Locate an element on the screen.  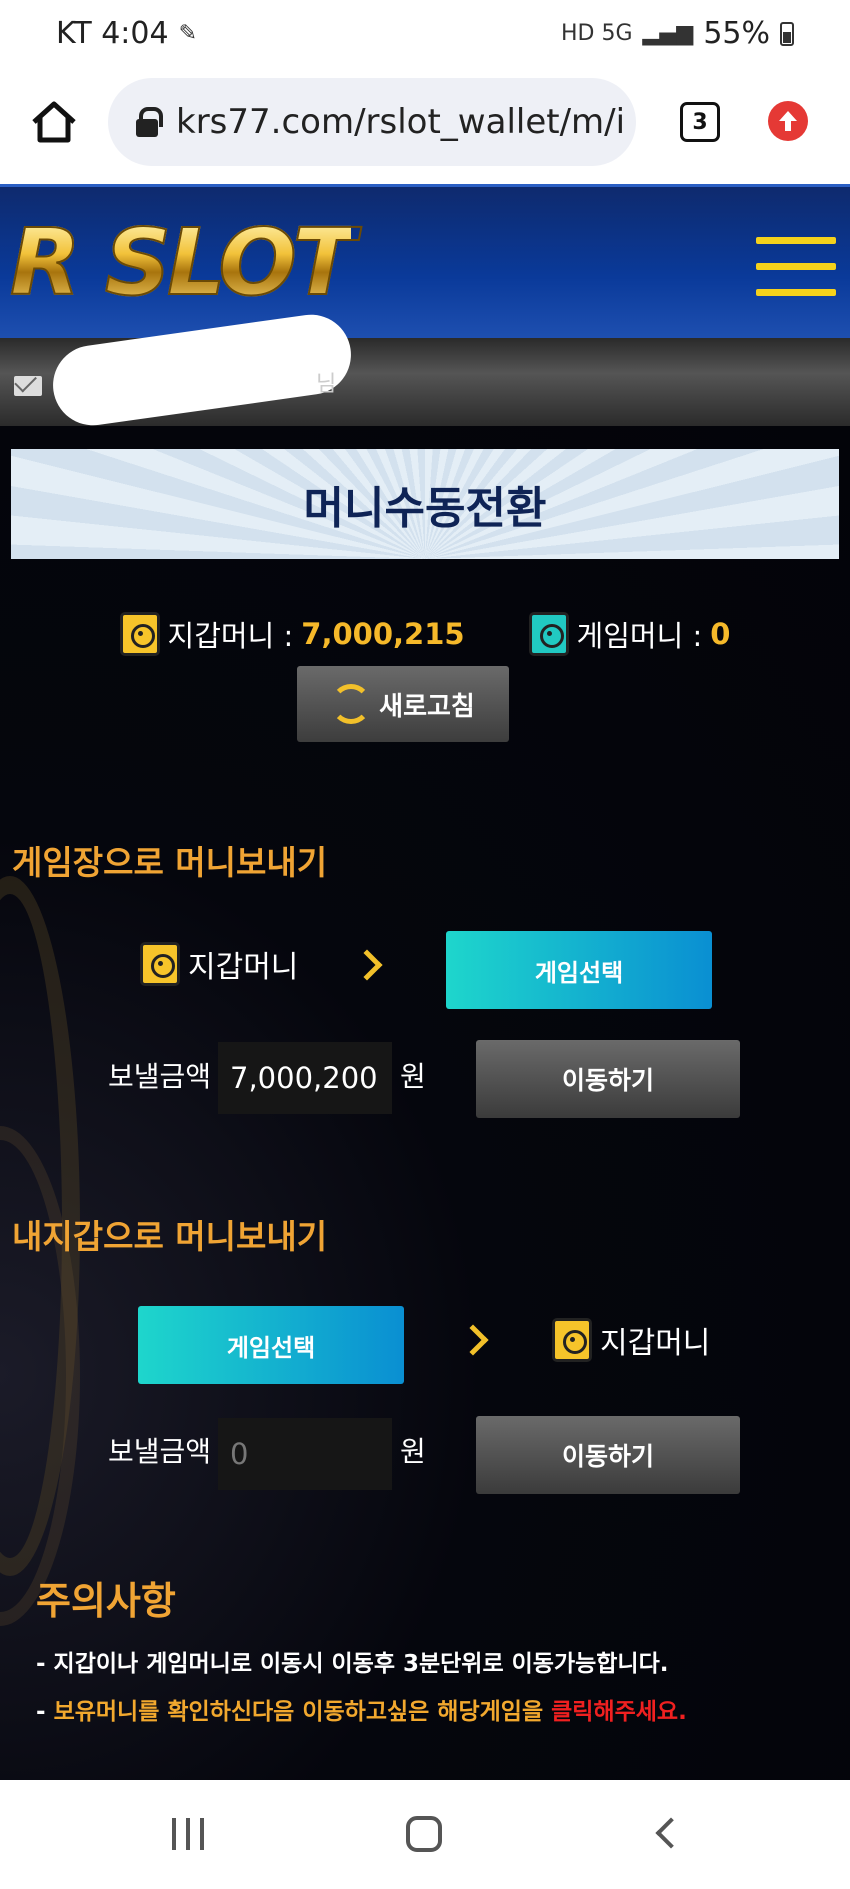
user-suffix: 님 is located at coordinates (326, 384).